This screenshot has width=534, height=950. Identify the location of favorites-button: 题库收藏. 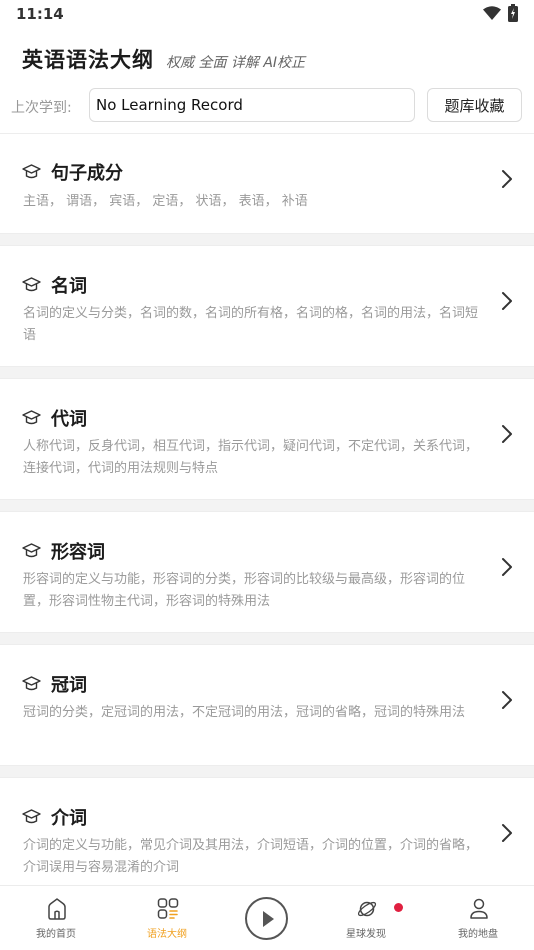
(474, 105).